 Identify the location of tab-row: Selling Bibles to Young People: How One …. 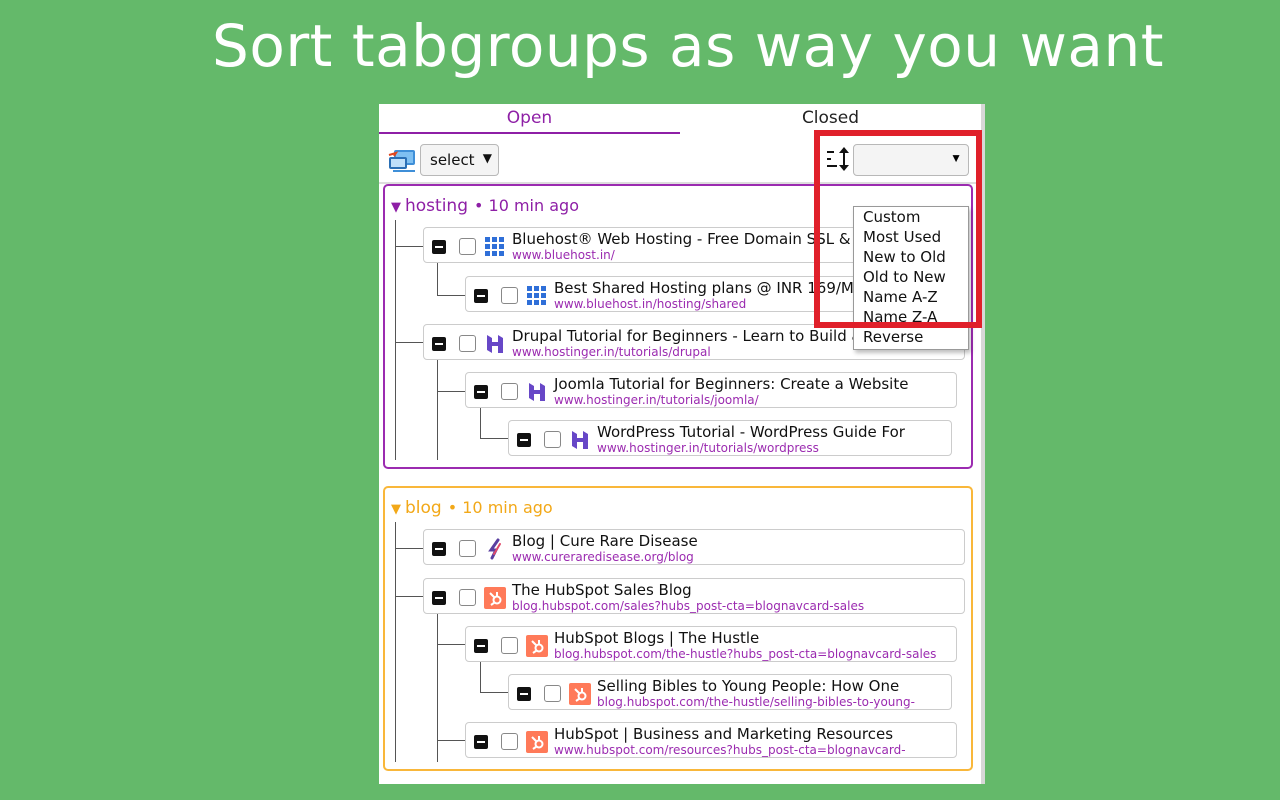
(730, 692).